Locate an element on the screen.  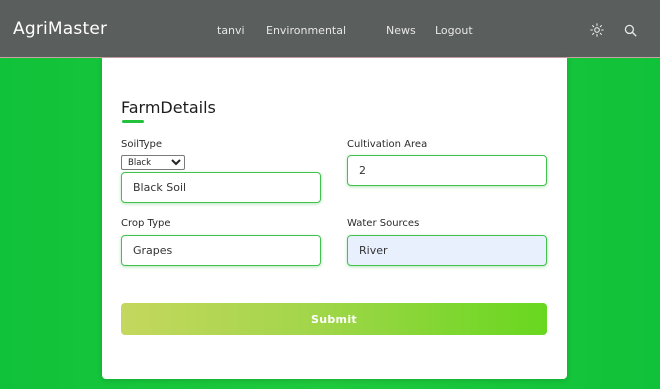
search-icon-svg is located at coordinates (630, 30).